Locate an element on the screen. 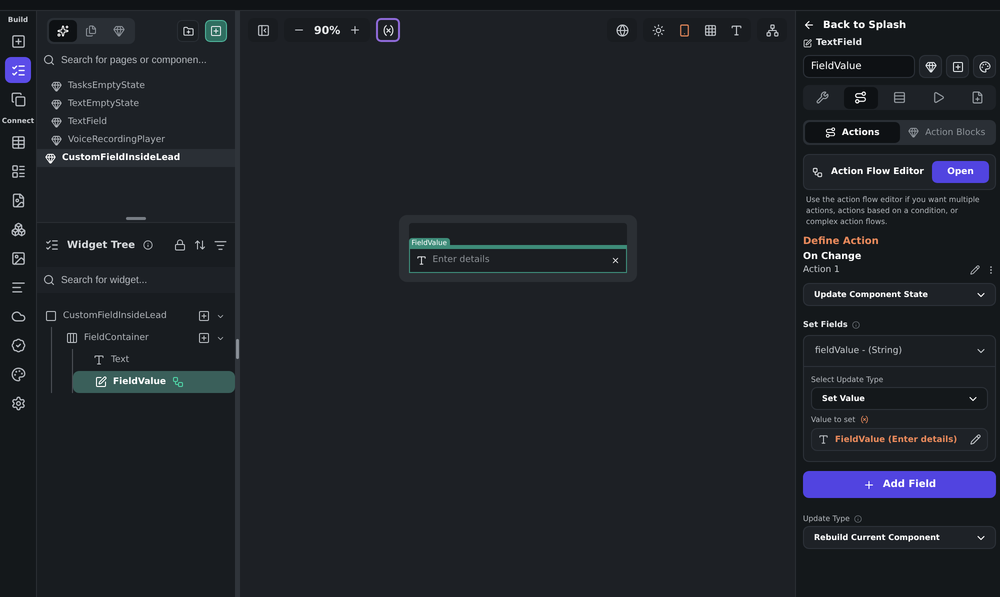  page-item: TextField is located at coordinates (136, 122).